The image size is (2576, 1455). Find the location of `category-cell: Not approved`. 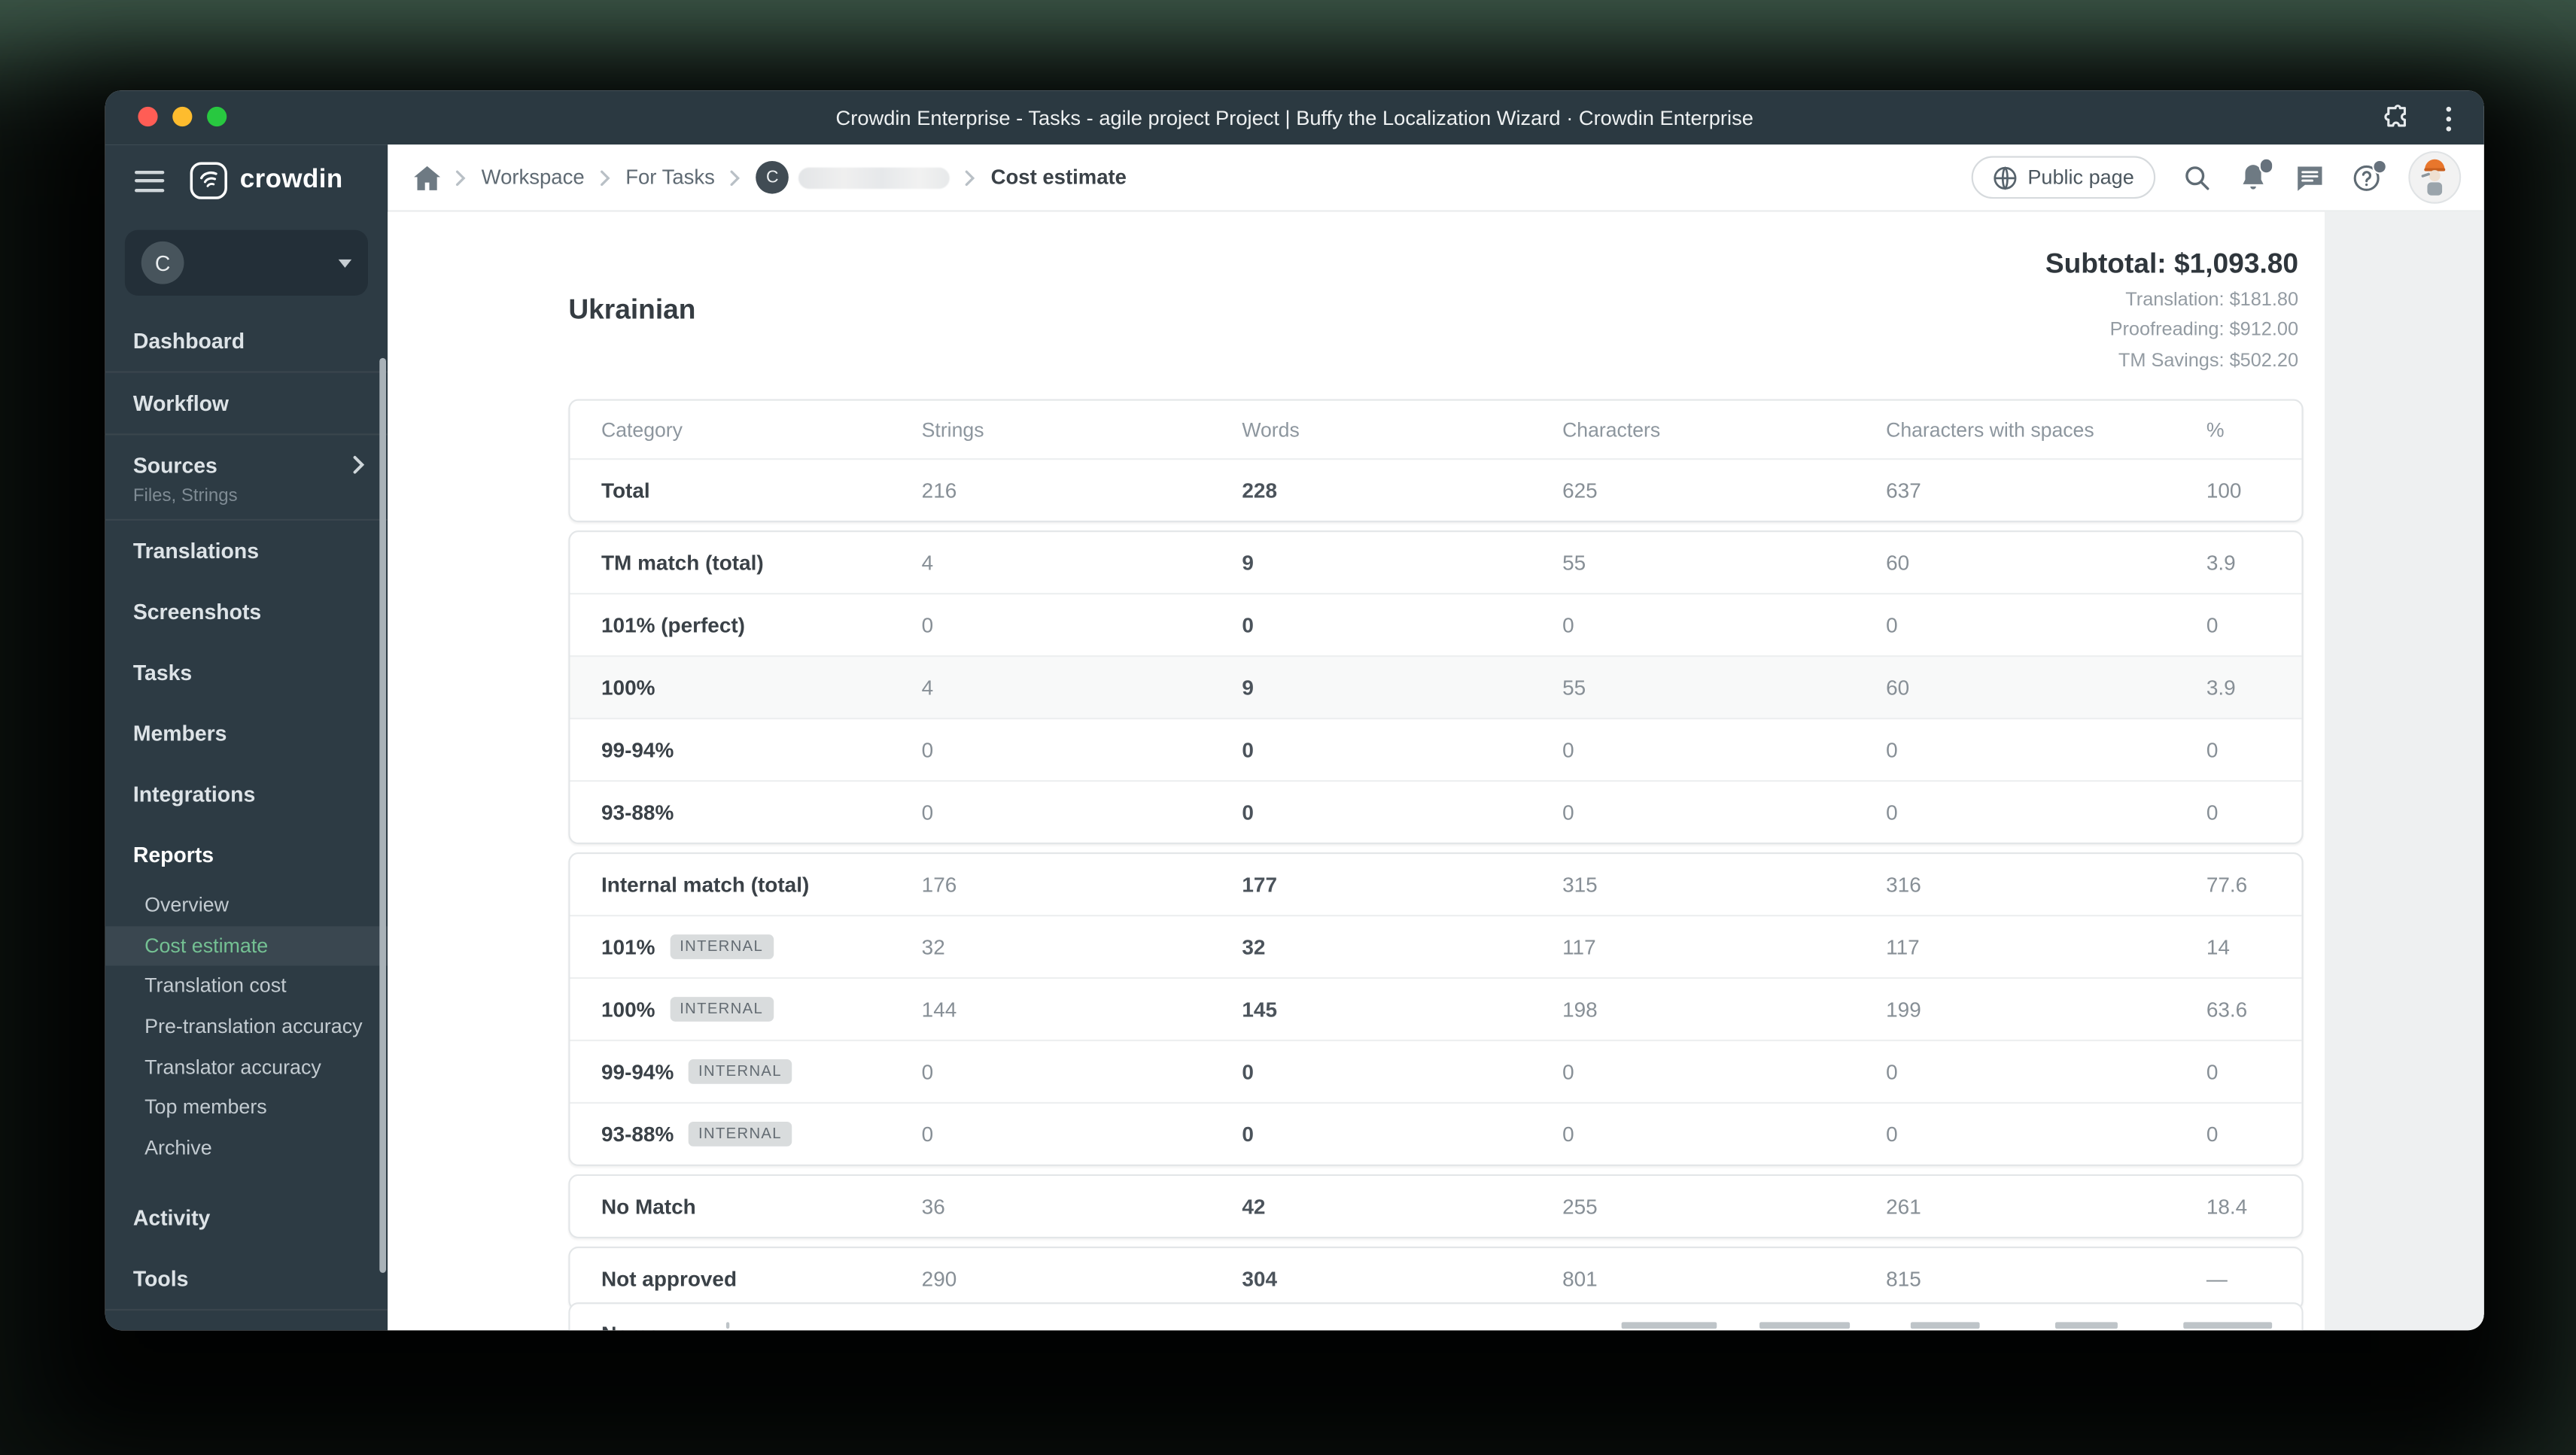

category-cell: Not approved is located at coordinates (669, 1278).